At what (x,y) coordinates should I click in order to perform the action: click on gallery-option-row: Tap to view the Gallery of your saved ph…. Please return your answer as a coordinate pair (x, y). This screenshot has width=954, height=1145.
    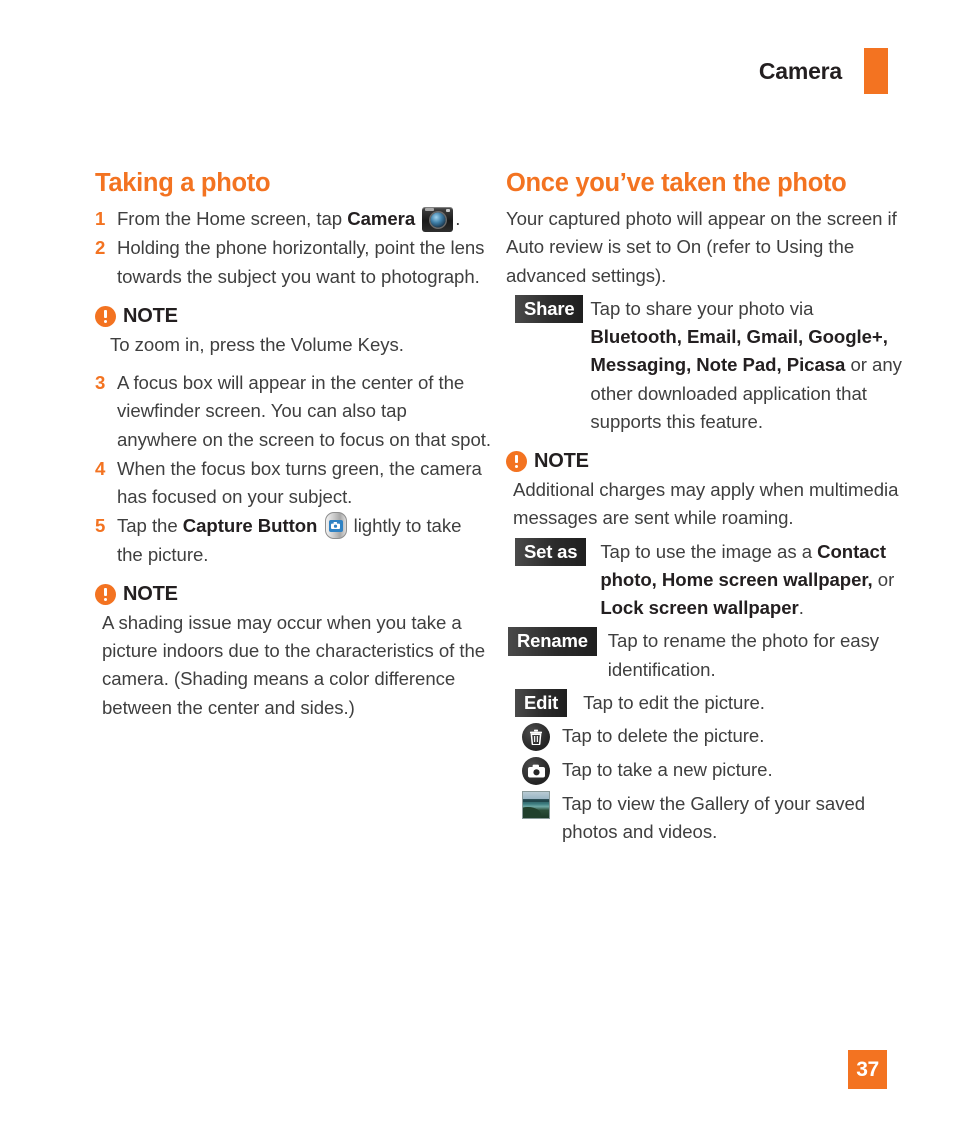
    Looking at the image, I should click on (704, 818).